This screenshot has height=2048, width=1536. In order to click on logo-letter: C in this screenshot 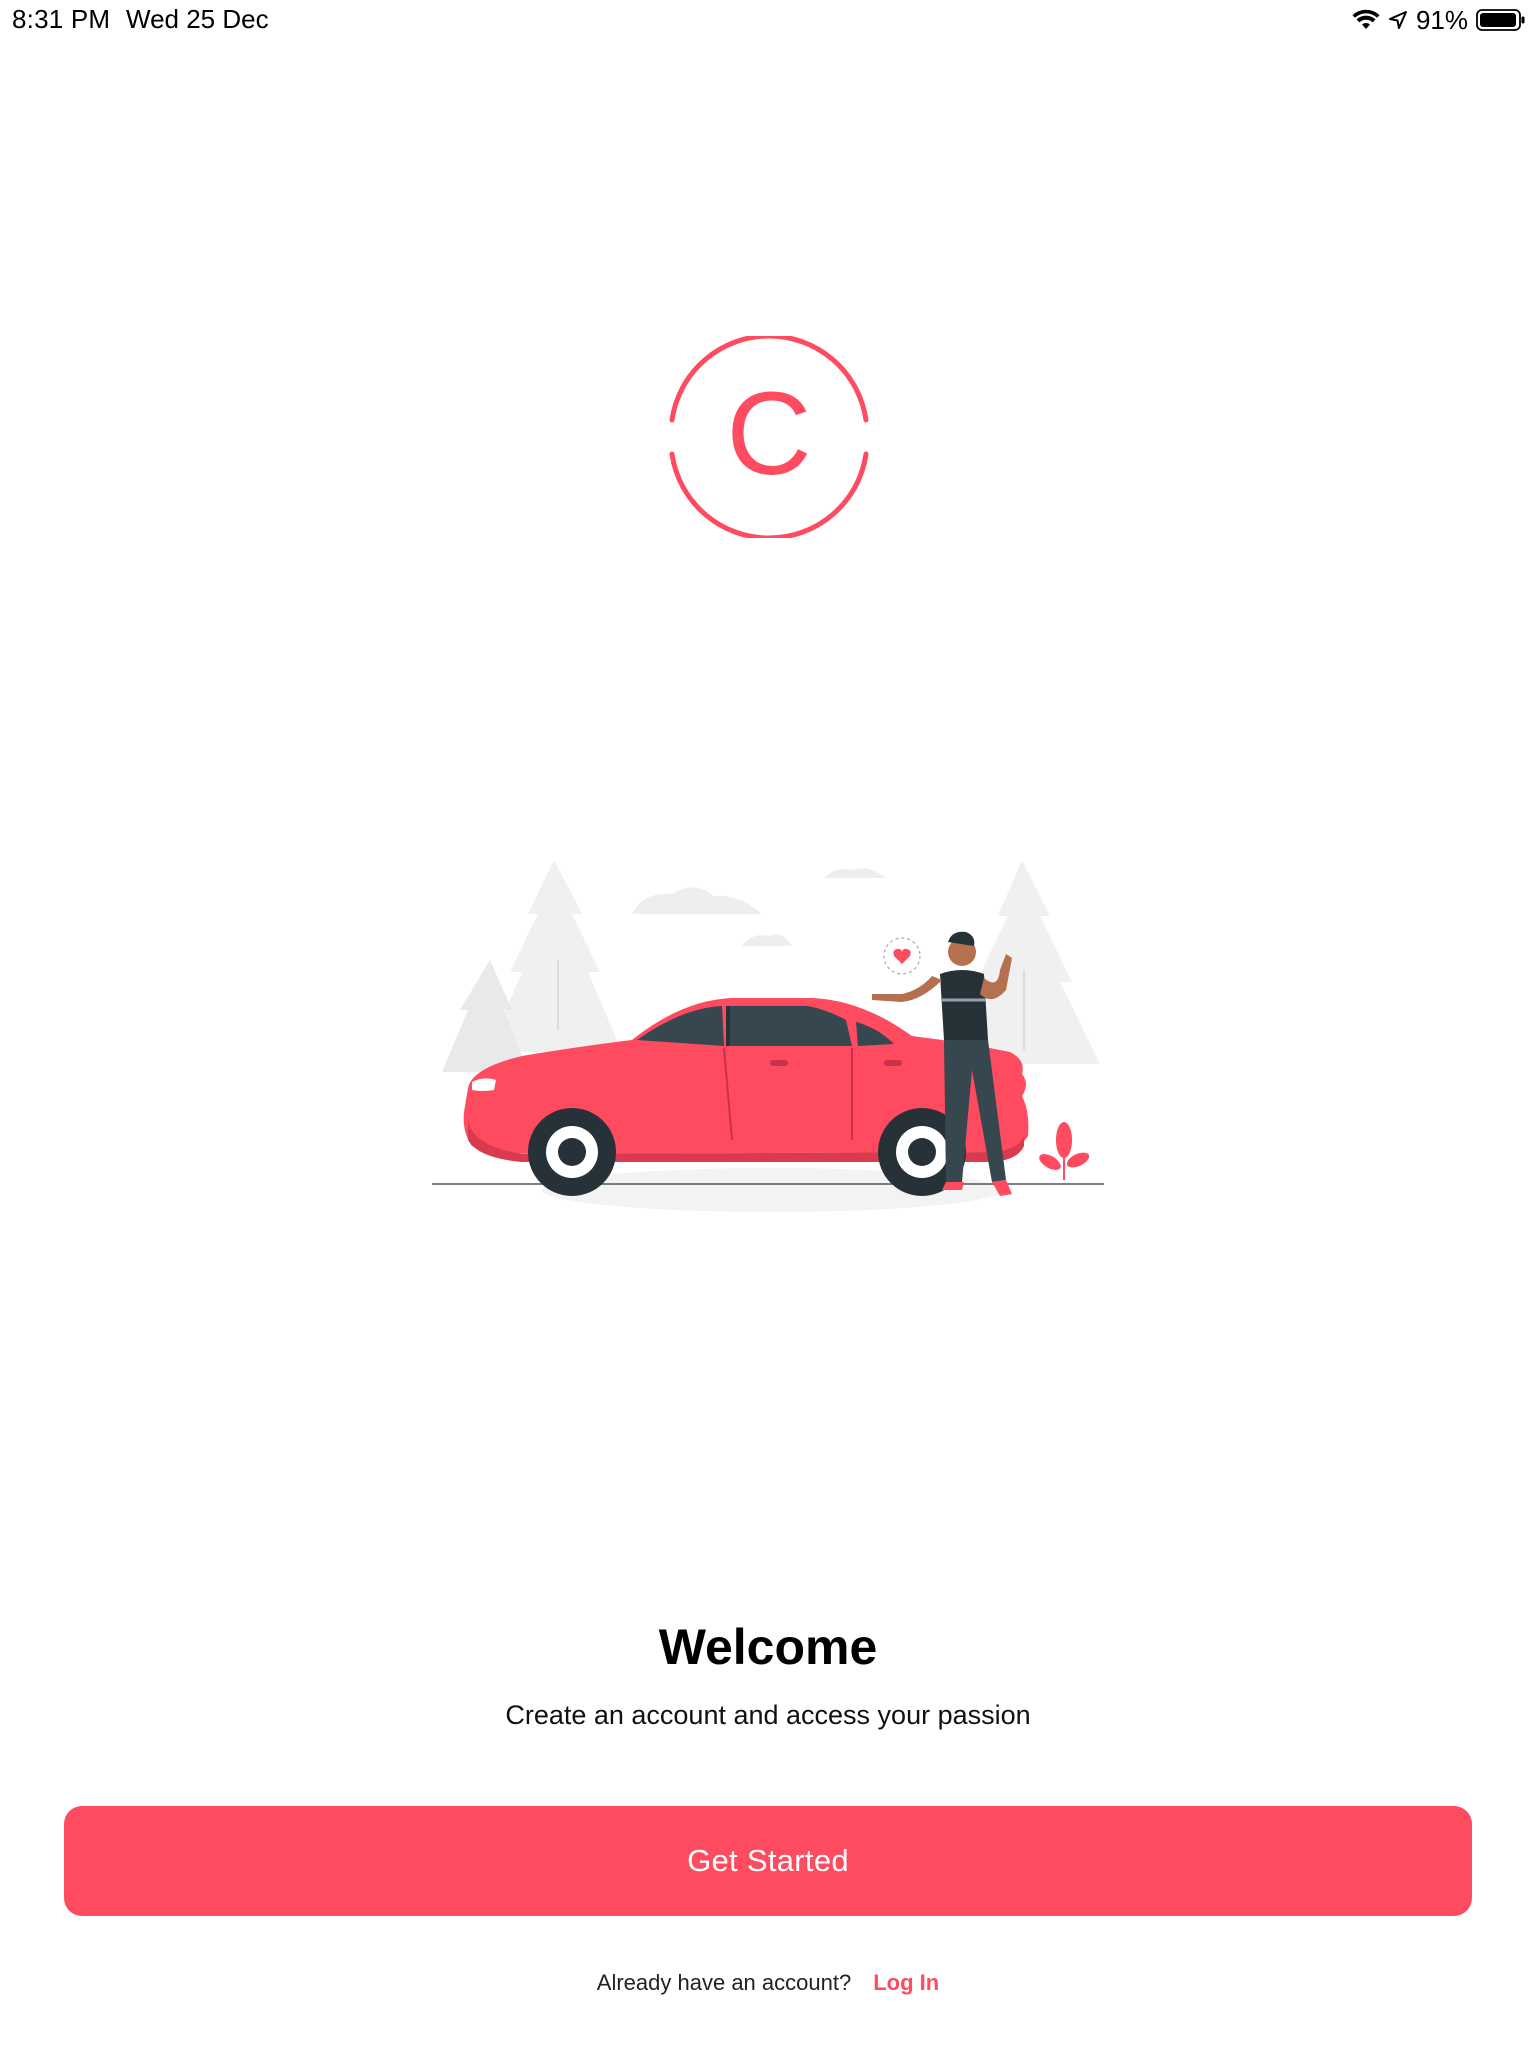, I will do `click(768, 434)`.